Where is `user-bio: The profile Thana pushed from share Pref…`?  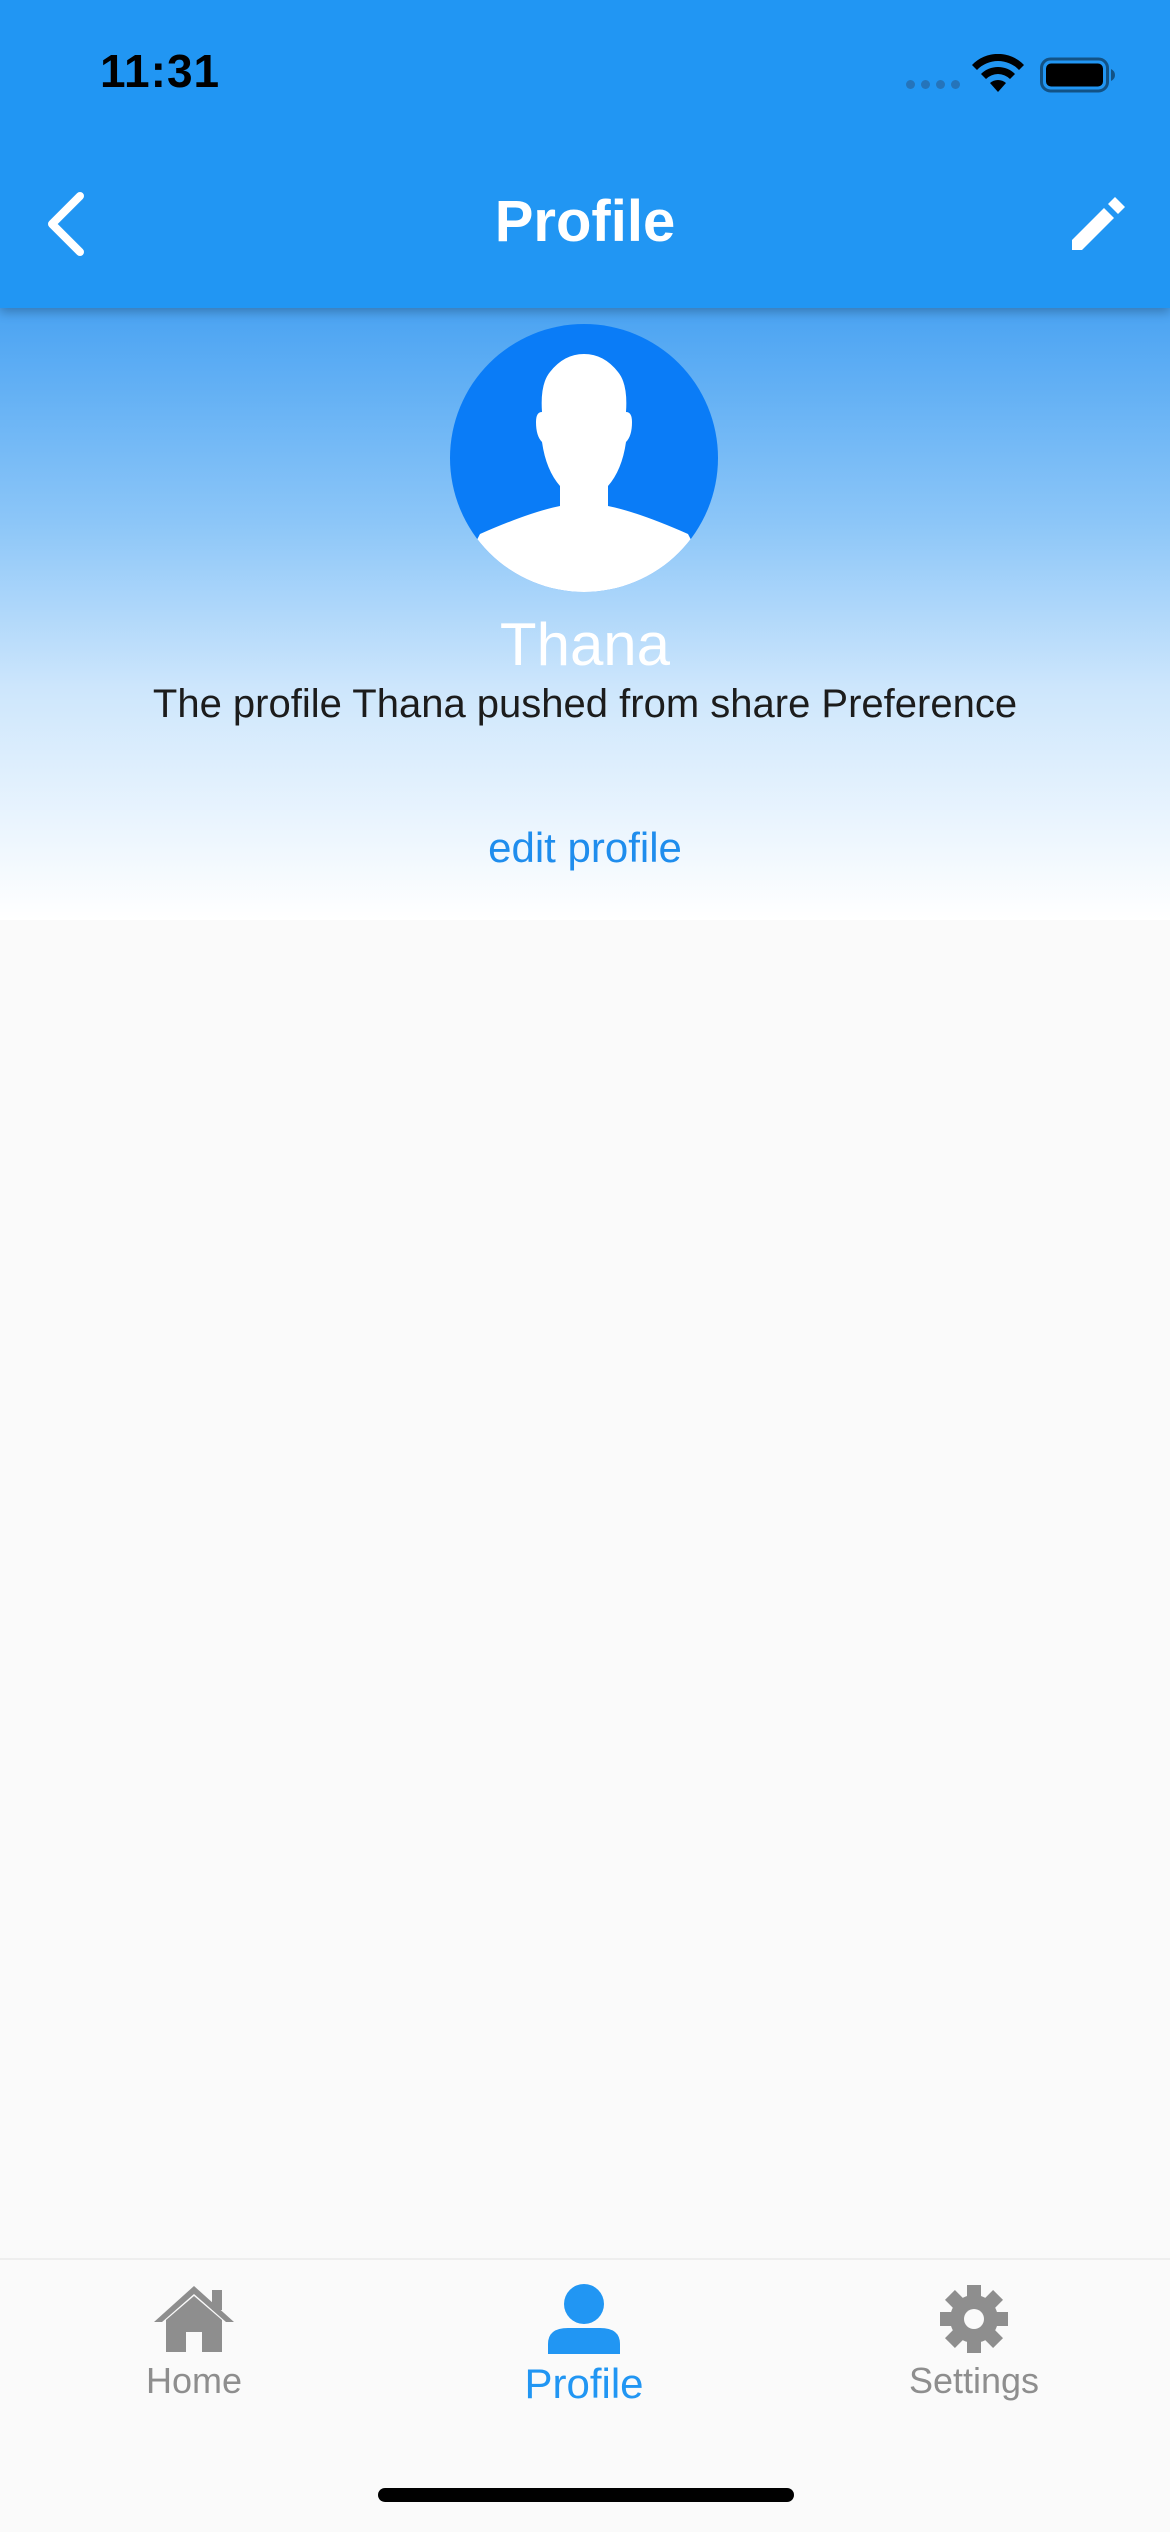 user-bio: The profile Thana pushed from share Pref… is located at coordinates (585, 704).